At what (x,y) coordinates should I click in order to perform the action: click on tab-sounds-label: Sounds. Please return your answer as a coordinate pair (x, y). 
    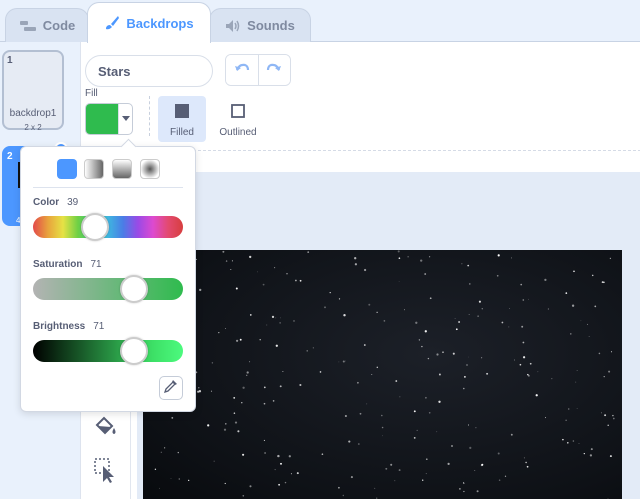
    Looking at the image, I should click on (271, 25).